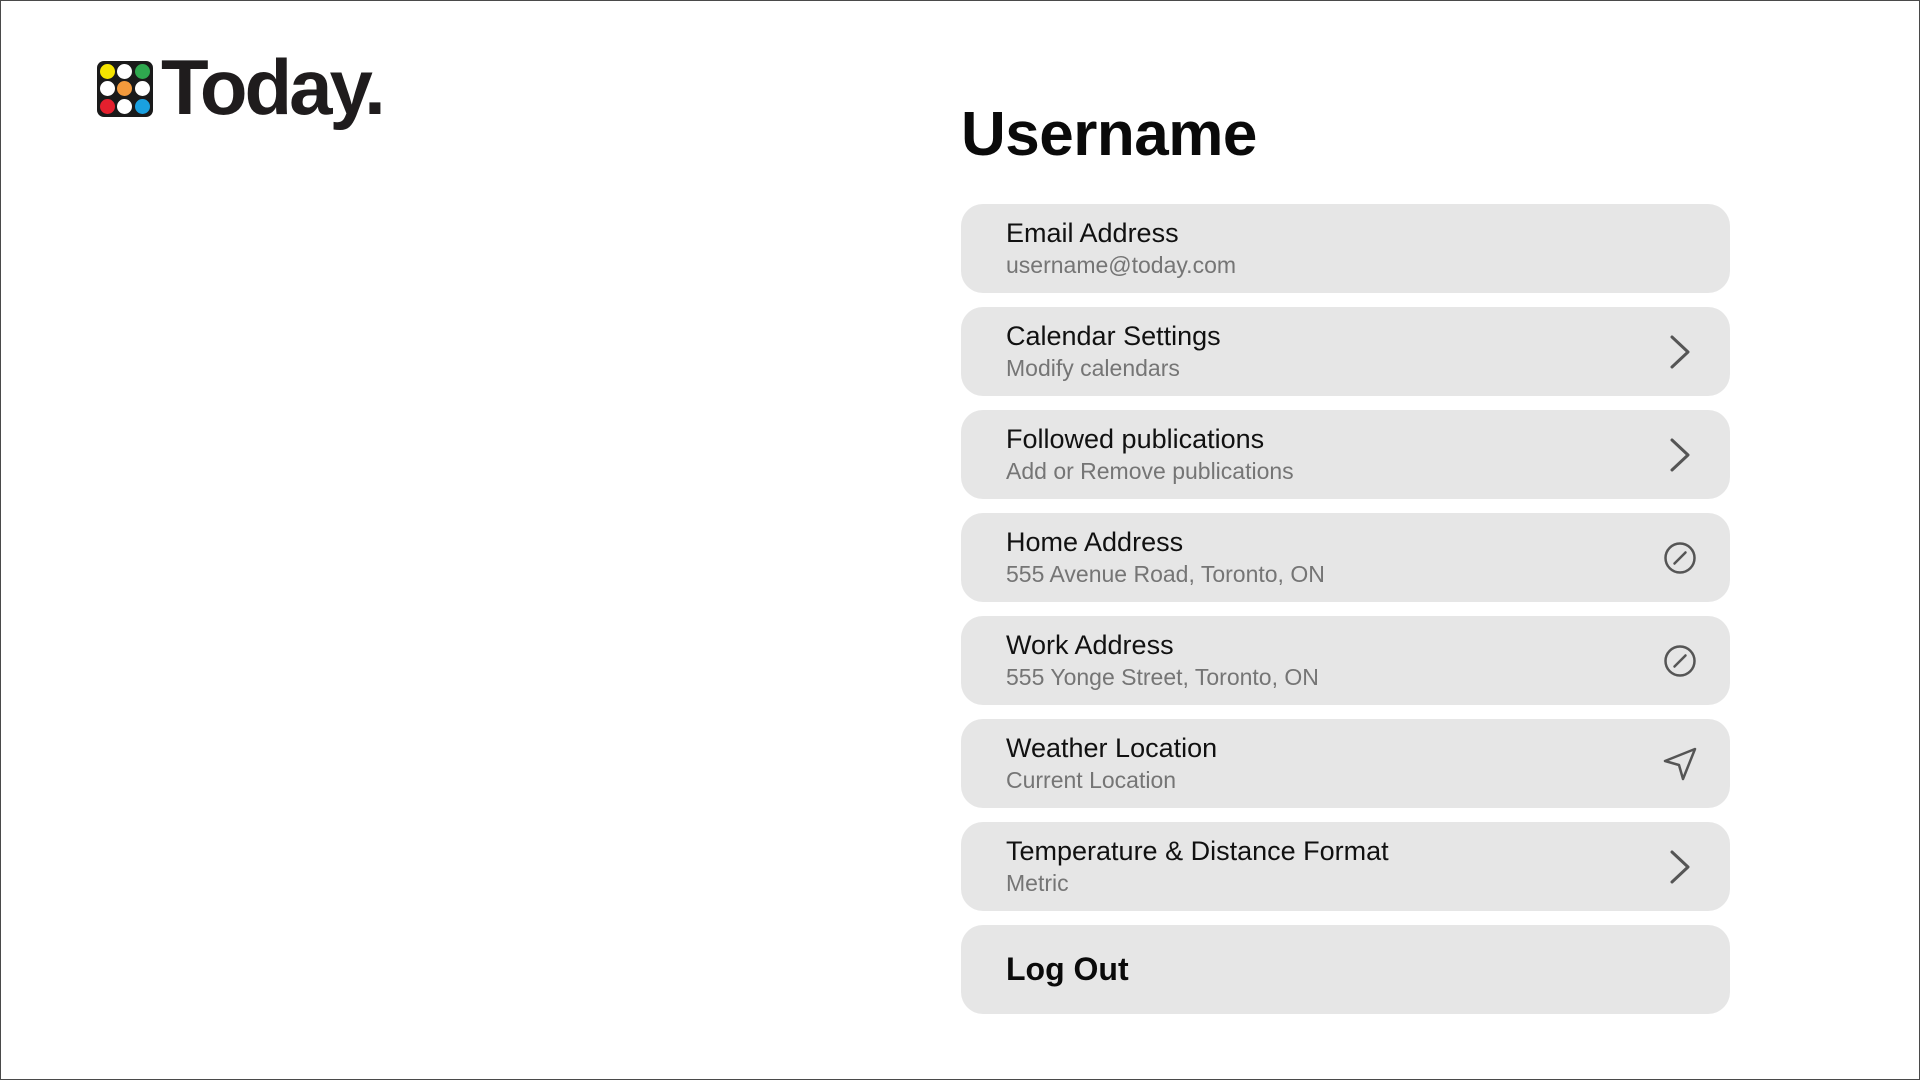 The image size is (1920, 1080). What do you see at coordinates (1135, 439) in the screenshot?
I see `settings-item-title: Followed publications` at bounding box center [1135, 439].